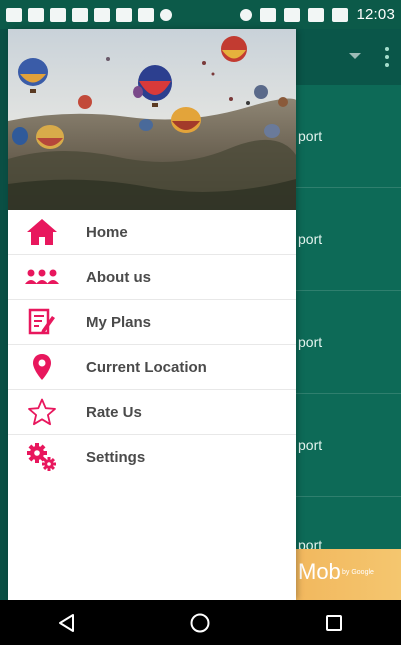 The height and width of the screenshot is (645, 401). What do you see at coordinates (246, 14) in the screenshot?
I see `bluetooth-icon` at bounding box center [246, 14].